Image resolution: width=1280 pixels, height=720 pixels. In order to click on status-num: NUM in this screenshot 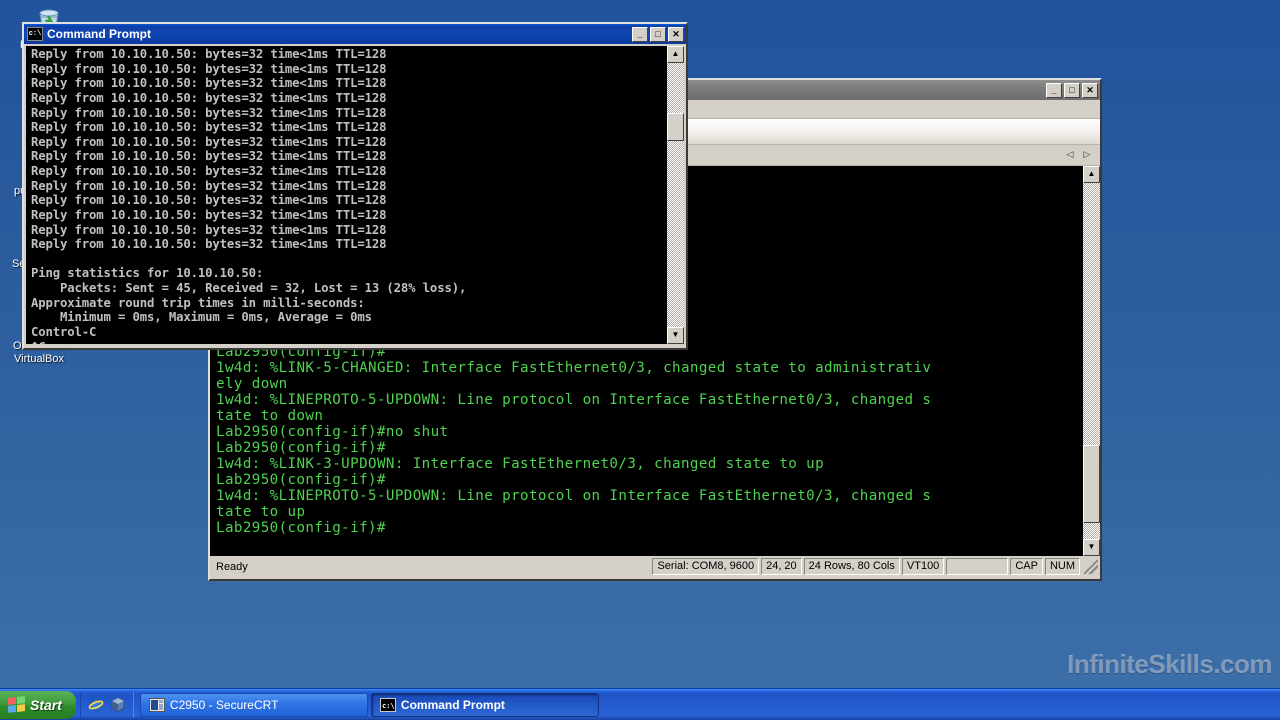, I will do `click(1062, 566)`.